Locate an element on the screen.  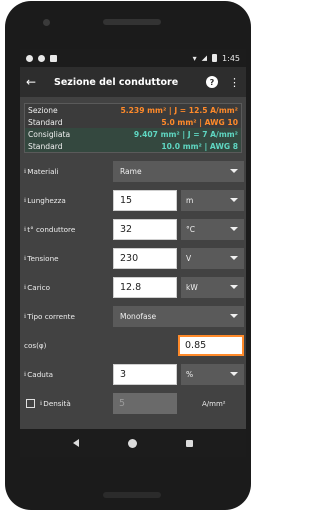
result-row-sezione: Sezione 5.239 mm² | J = 12.5 A/mm² is located at coordinates (133, 110).